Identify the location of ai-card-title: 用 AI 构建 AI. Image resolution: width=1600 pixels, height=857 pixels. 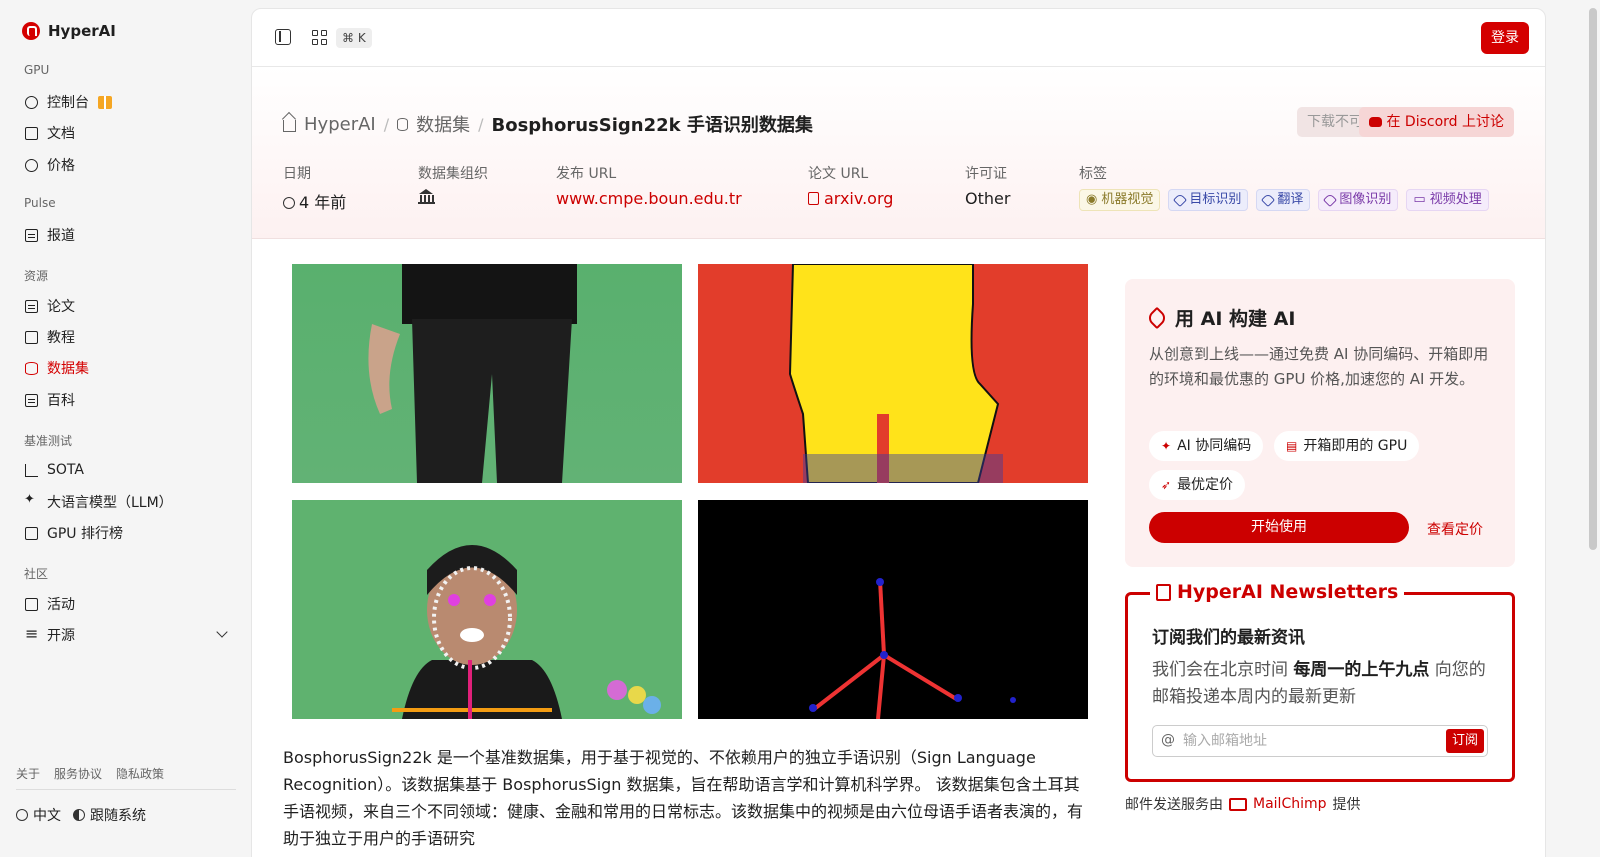
(1220, 317).